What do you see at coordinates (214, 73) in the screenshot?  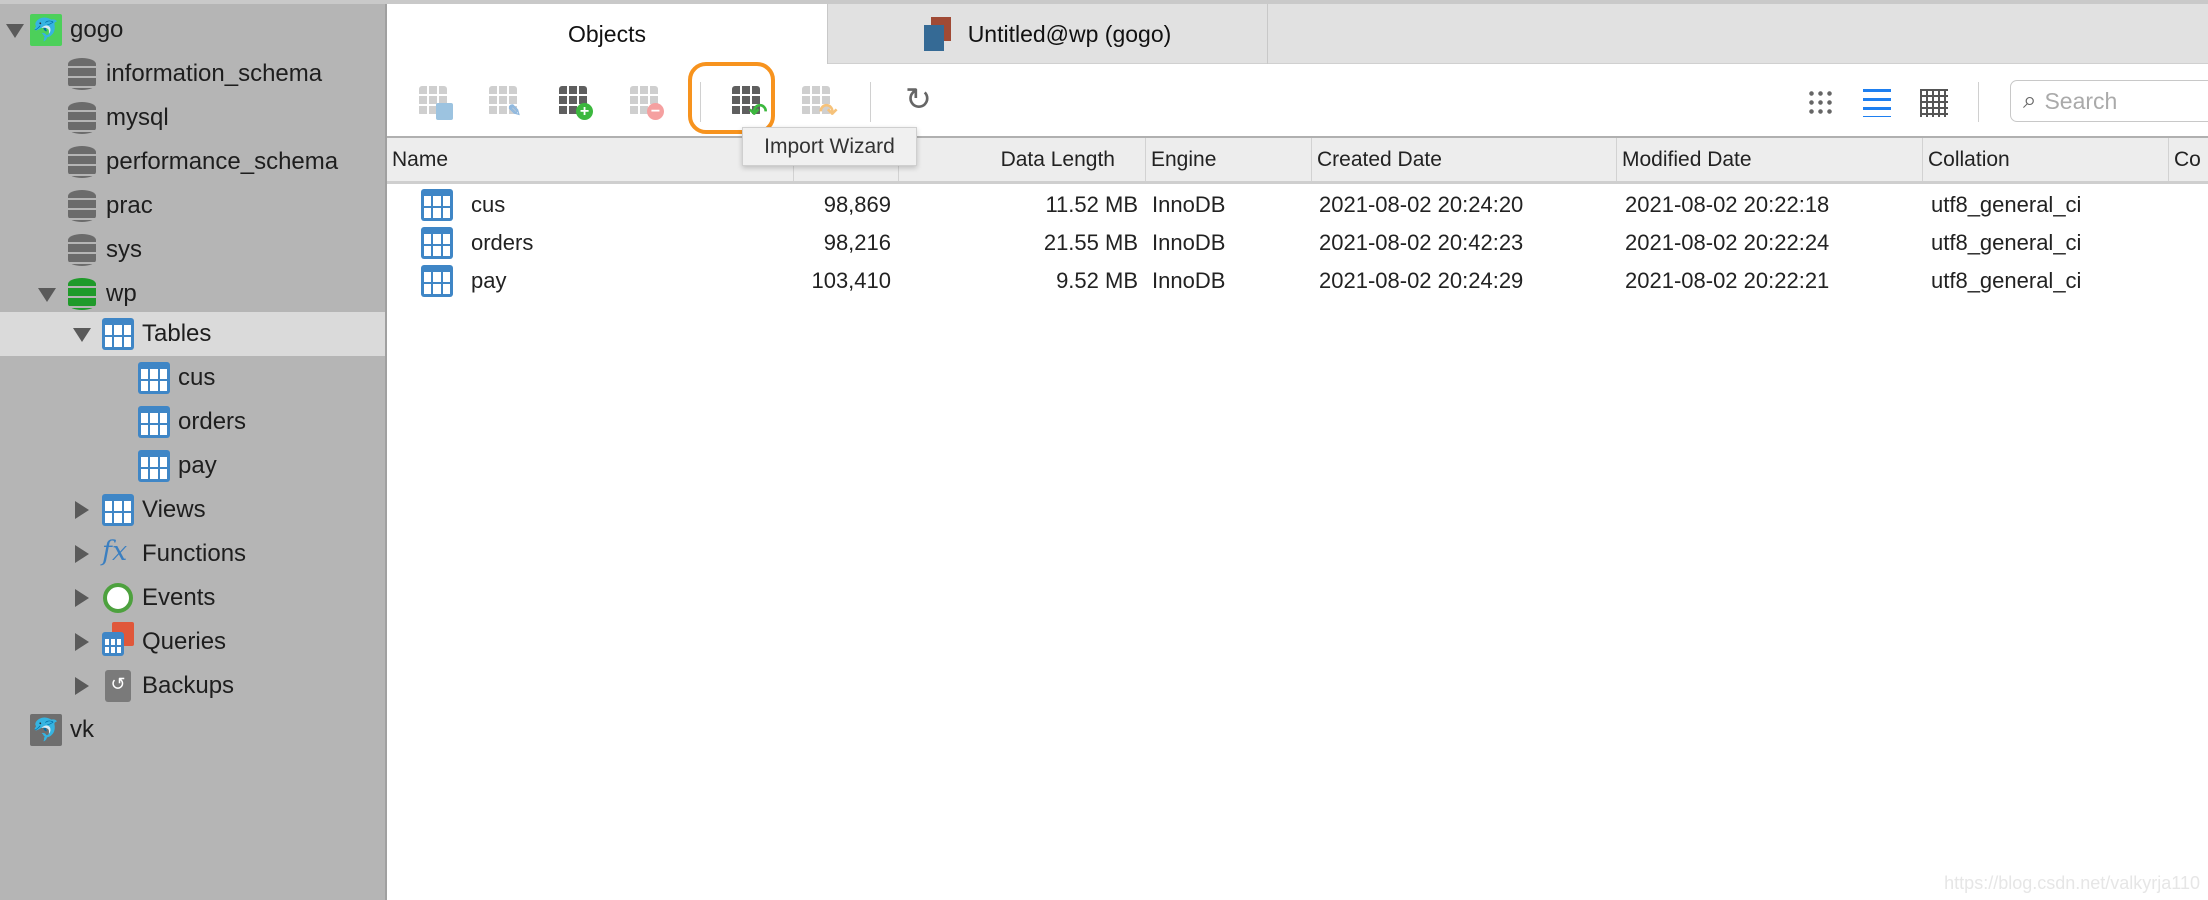 I see `sidebar-item-label: information_schema` at bounding box center [214, 73].